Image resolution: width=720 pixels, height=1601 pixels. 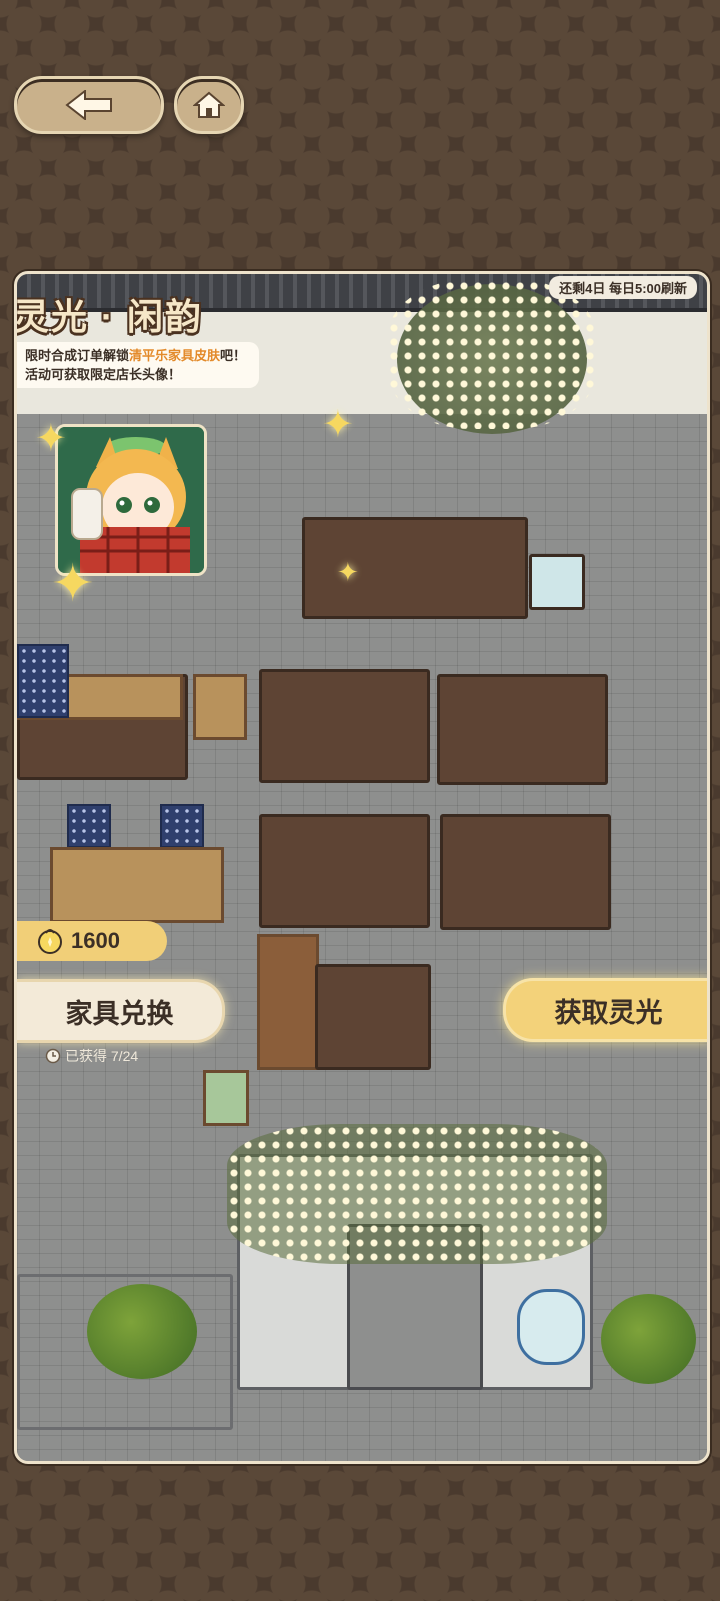 What do you see at coordinates (525, 872) in the screenshot?
I see `cooking-table` at bounding box center [525, 872].